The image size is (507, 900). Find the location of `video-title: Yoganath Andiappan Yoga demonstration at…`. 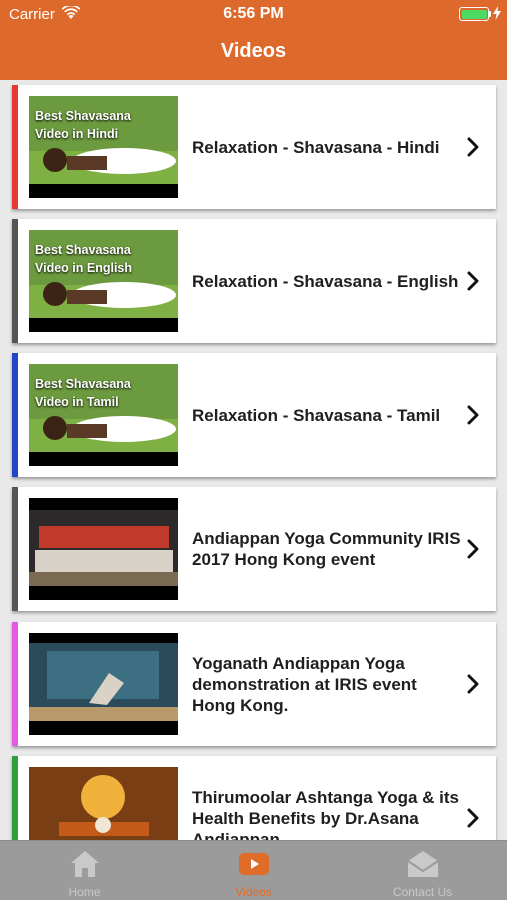

video-title: Yoganath Andiappan Yoga demonstration at… is located at coordinates (304, 684).